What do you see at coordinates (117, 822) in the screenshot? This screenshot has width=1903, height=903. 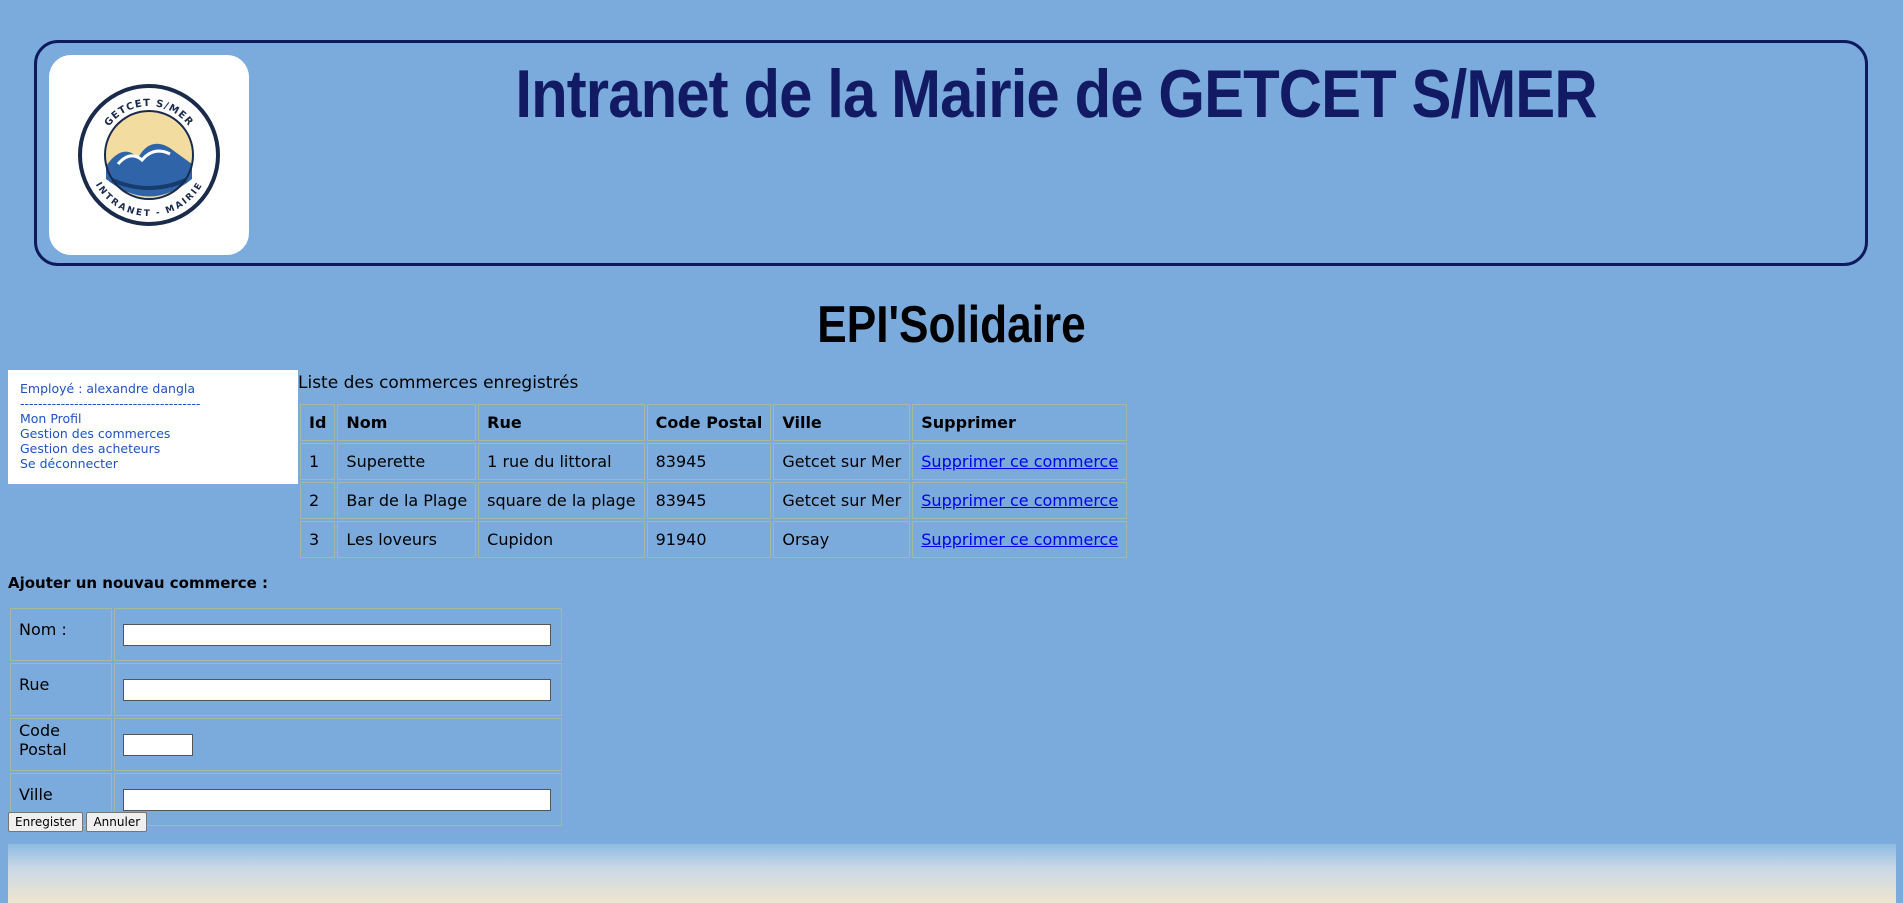 I see `cancel-button: Annuler` at bounding box center [117, 822].